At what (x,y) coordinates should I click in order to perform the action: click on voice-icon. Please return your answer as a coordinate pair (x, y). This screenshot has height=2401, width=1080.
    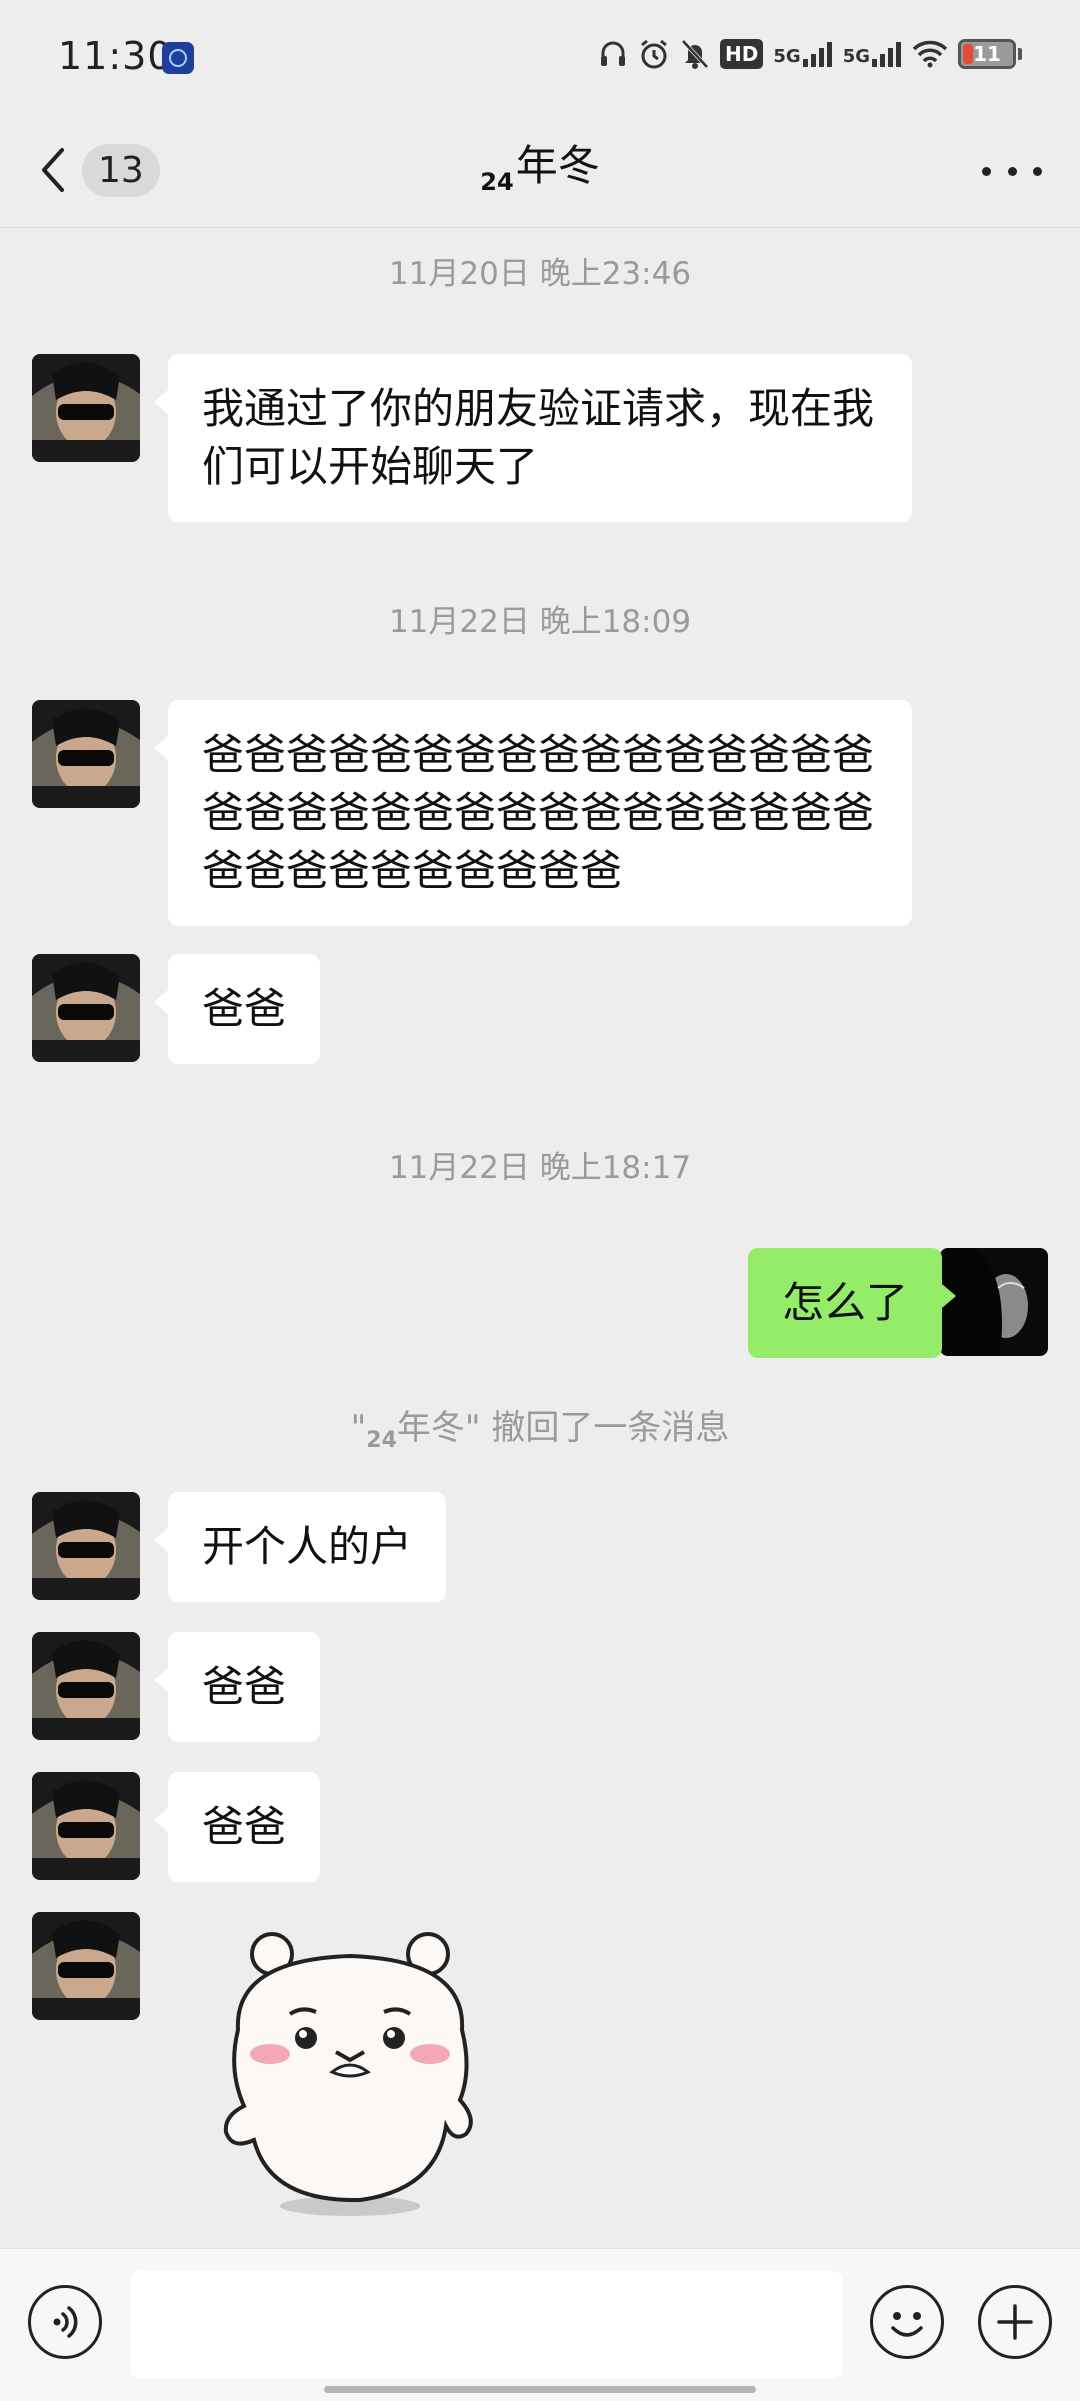
    Looking at the image, I should click on (65, 2322).